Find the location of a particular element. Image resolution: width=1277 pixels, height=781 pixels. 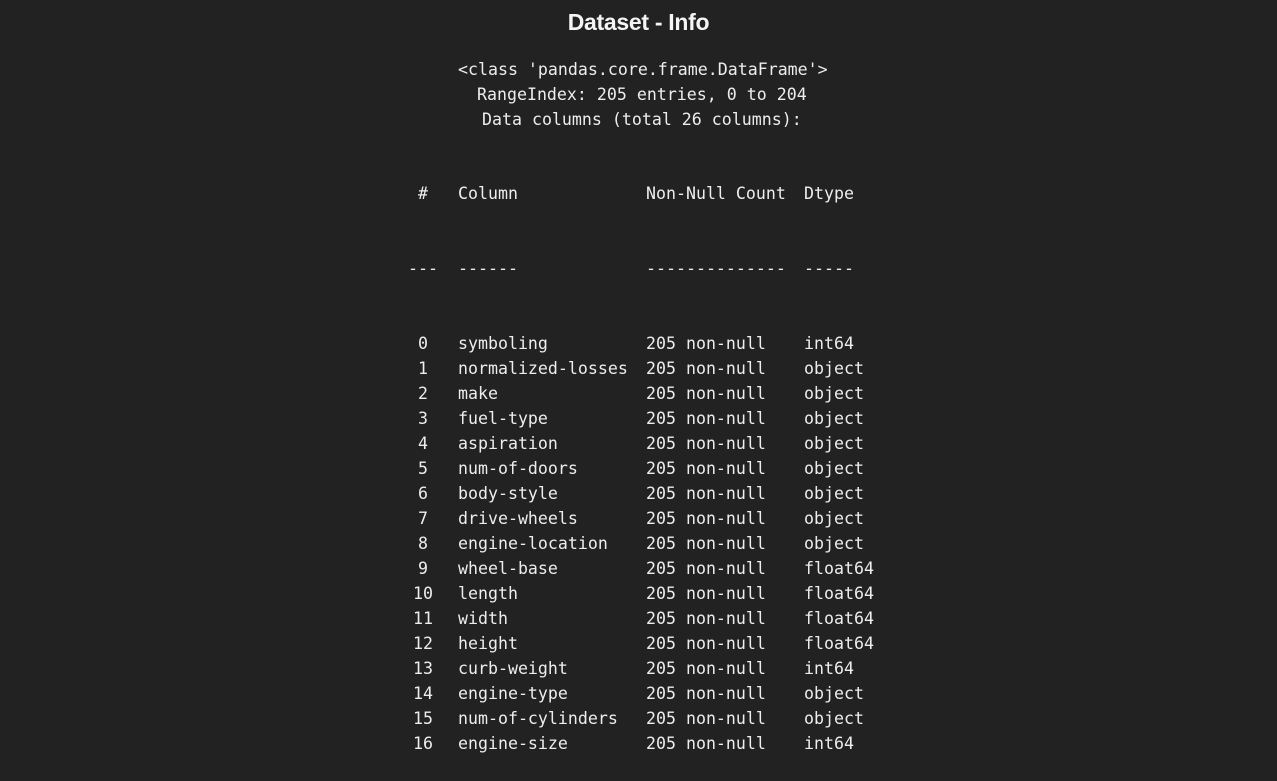

row-num: 3 is located at coordinates (423, 418).